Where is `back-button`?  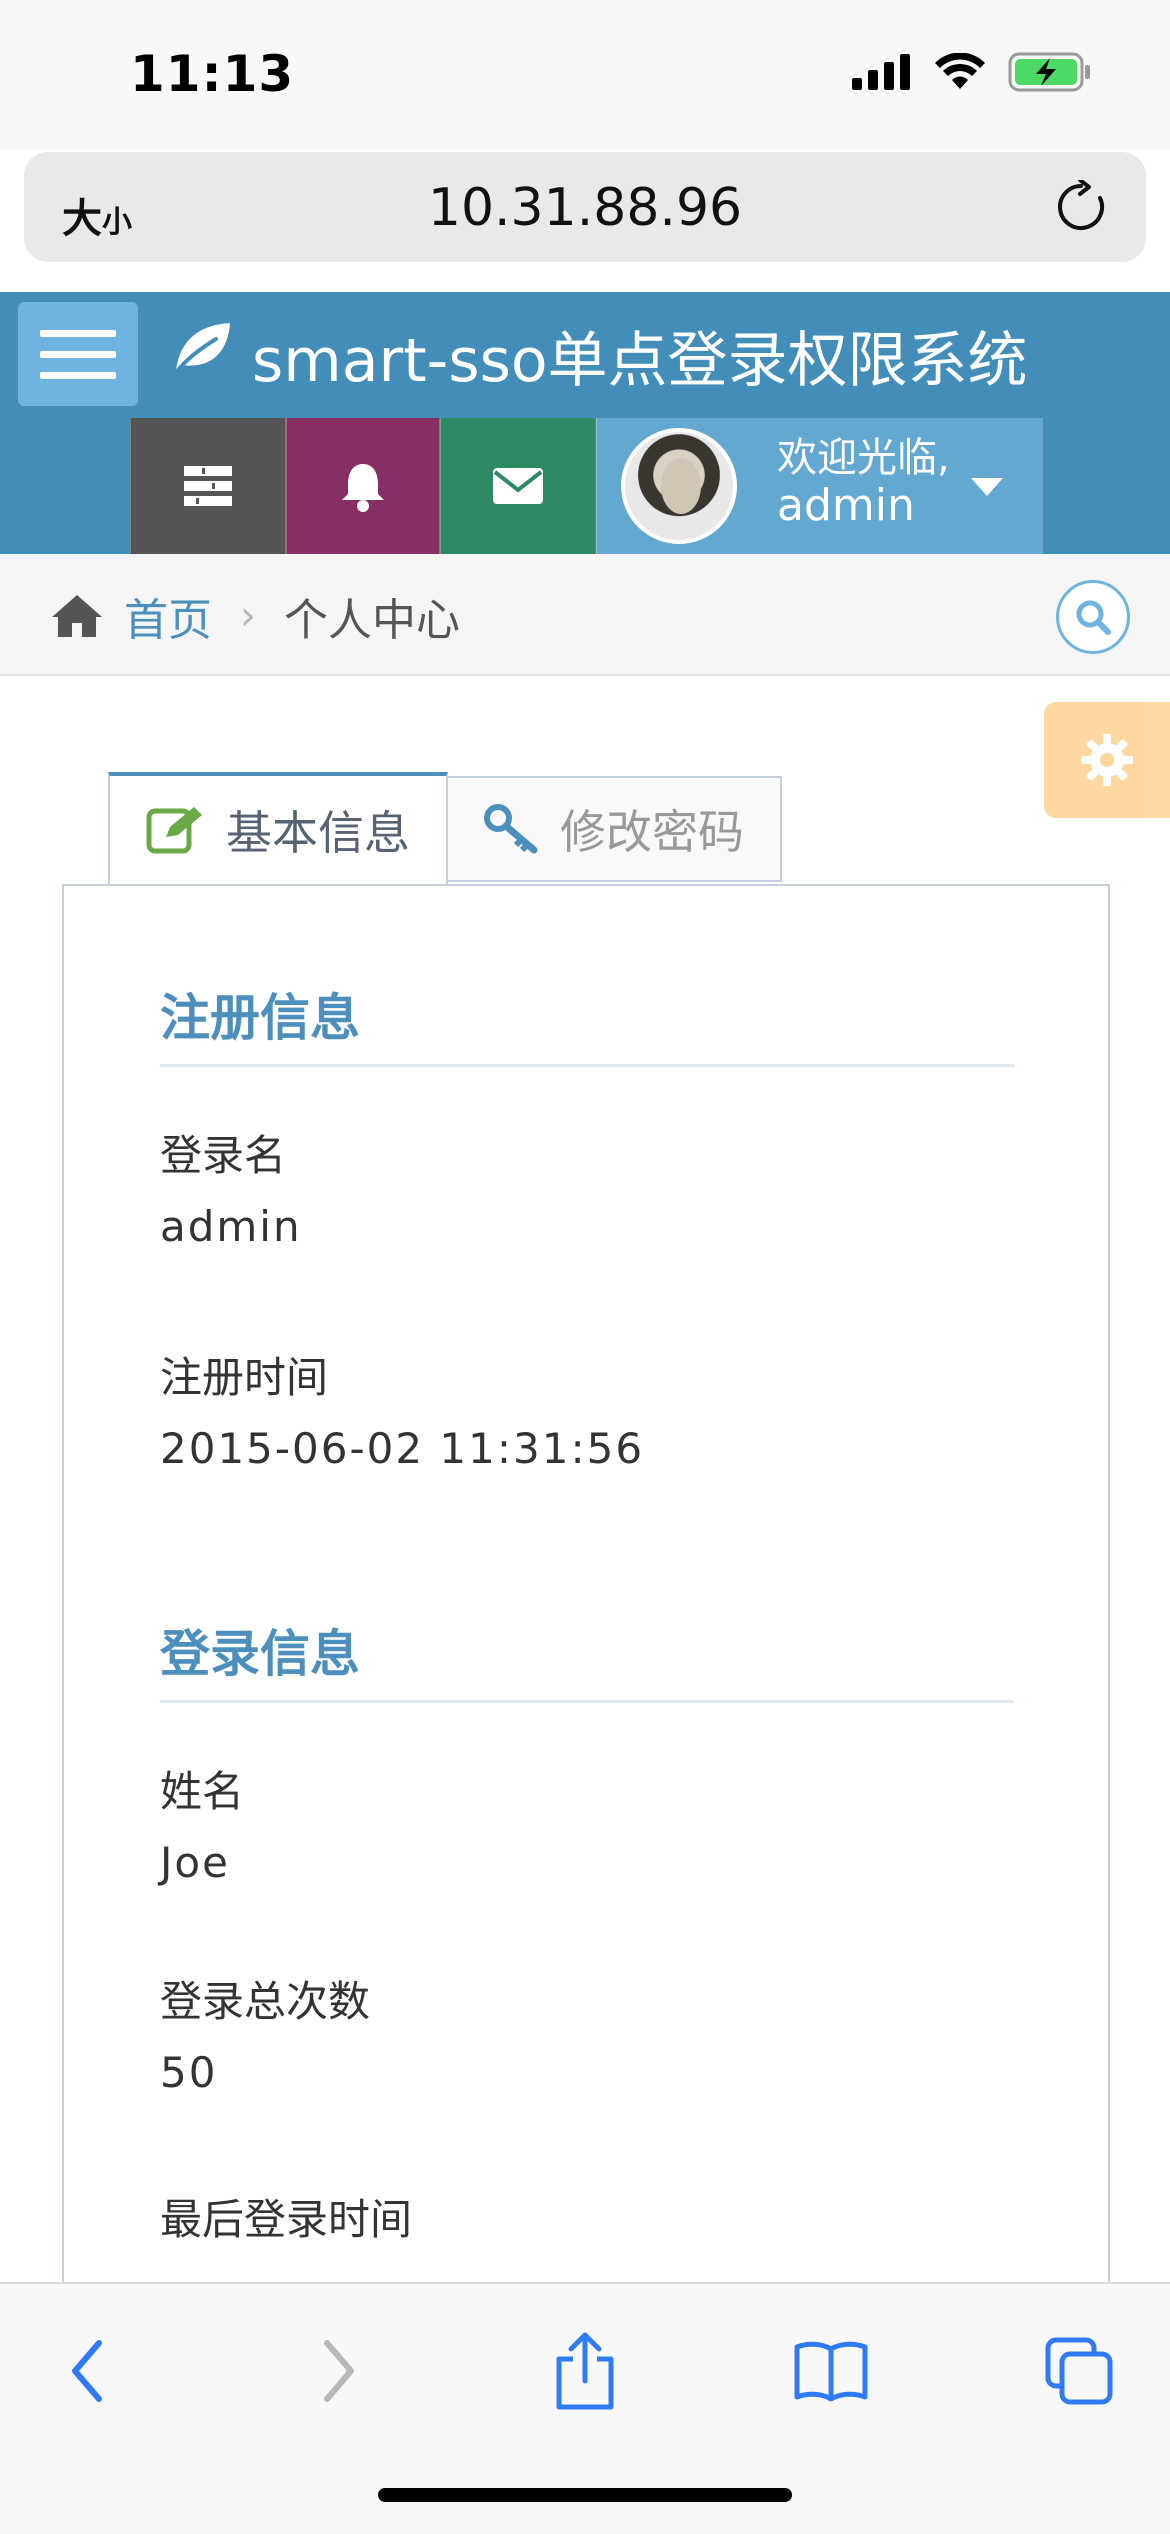
back-button is located at coordinates (87, 2371).